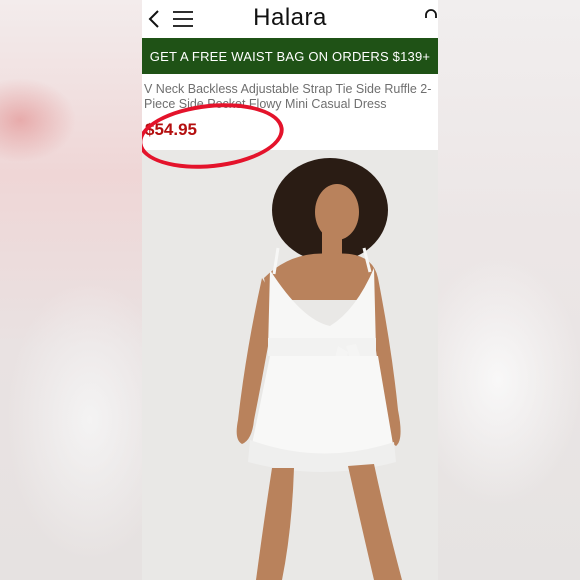 This screenshot has height=580, width=580. I want to click on shopping-bag-icon, so click(429, 19).